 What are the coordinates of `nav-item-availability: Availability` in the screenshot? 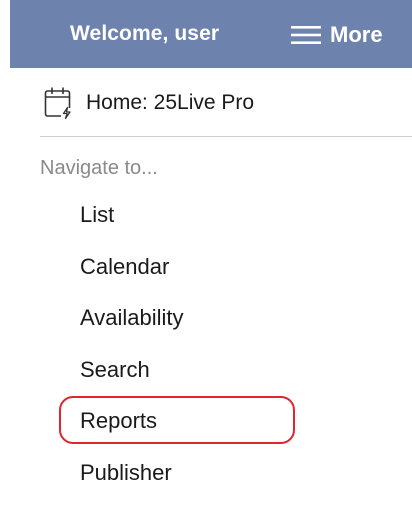 It's located at (132, 328).